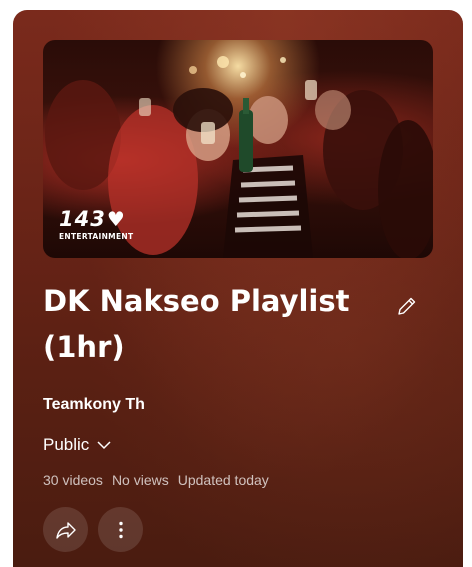  Describe the element at coordinates (140, 480) in the screenshot. I see `view-count: No views` at that location.